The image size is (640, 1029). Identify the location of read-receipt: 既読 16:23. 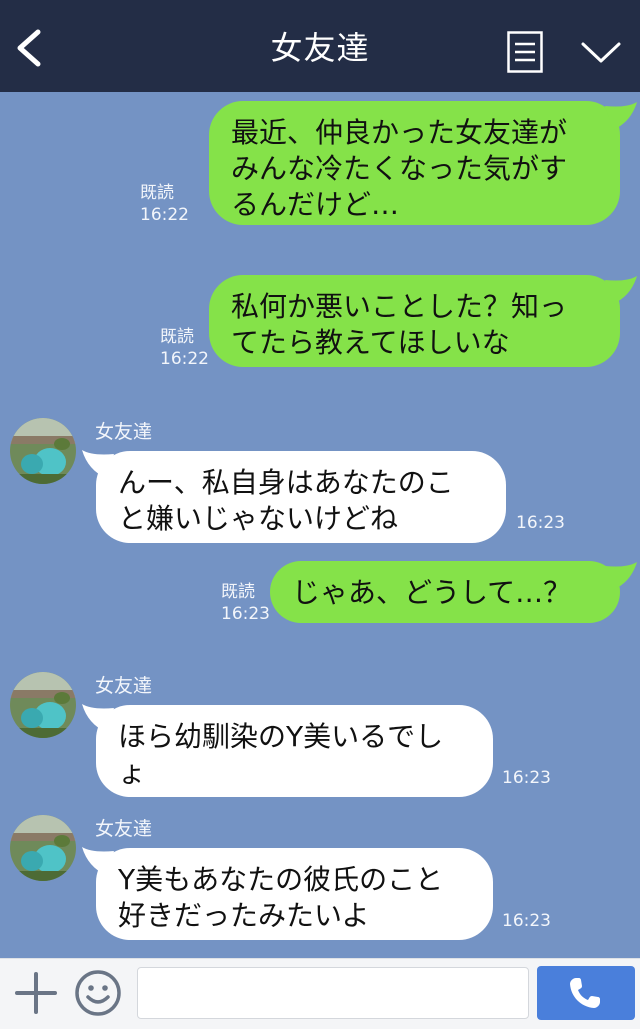
(253, 603).